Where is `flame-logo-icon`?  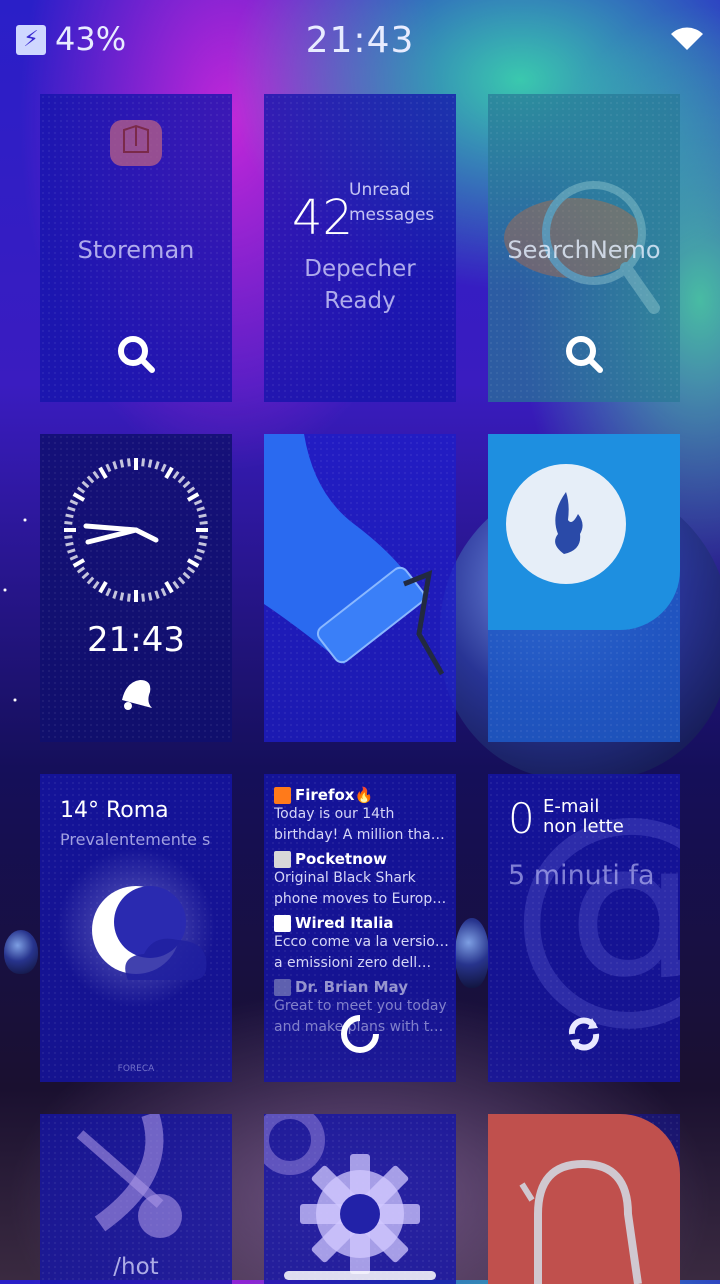
flame-logo-icon is located at coordinates (566, 524).